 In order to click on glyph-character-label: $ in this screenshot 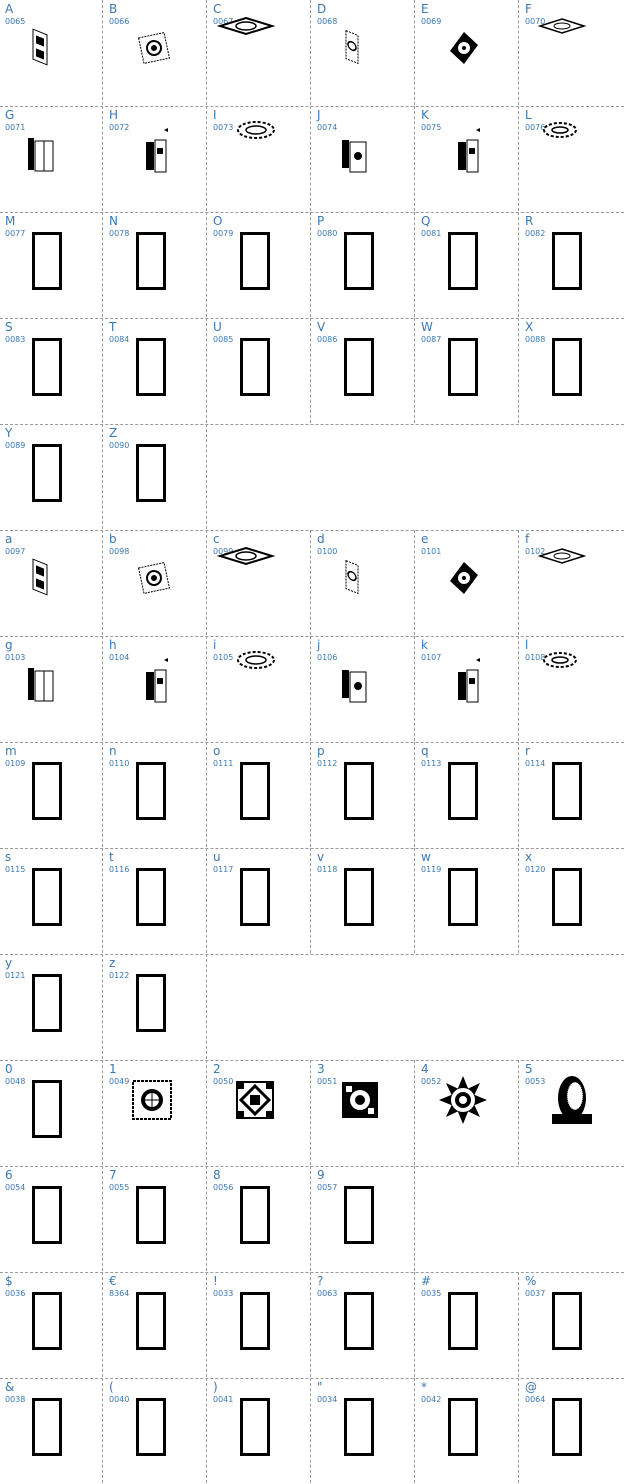, I will do `click(9, 1281)`.